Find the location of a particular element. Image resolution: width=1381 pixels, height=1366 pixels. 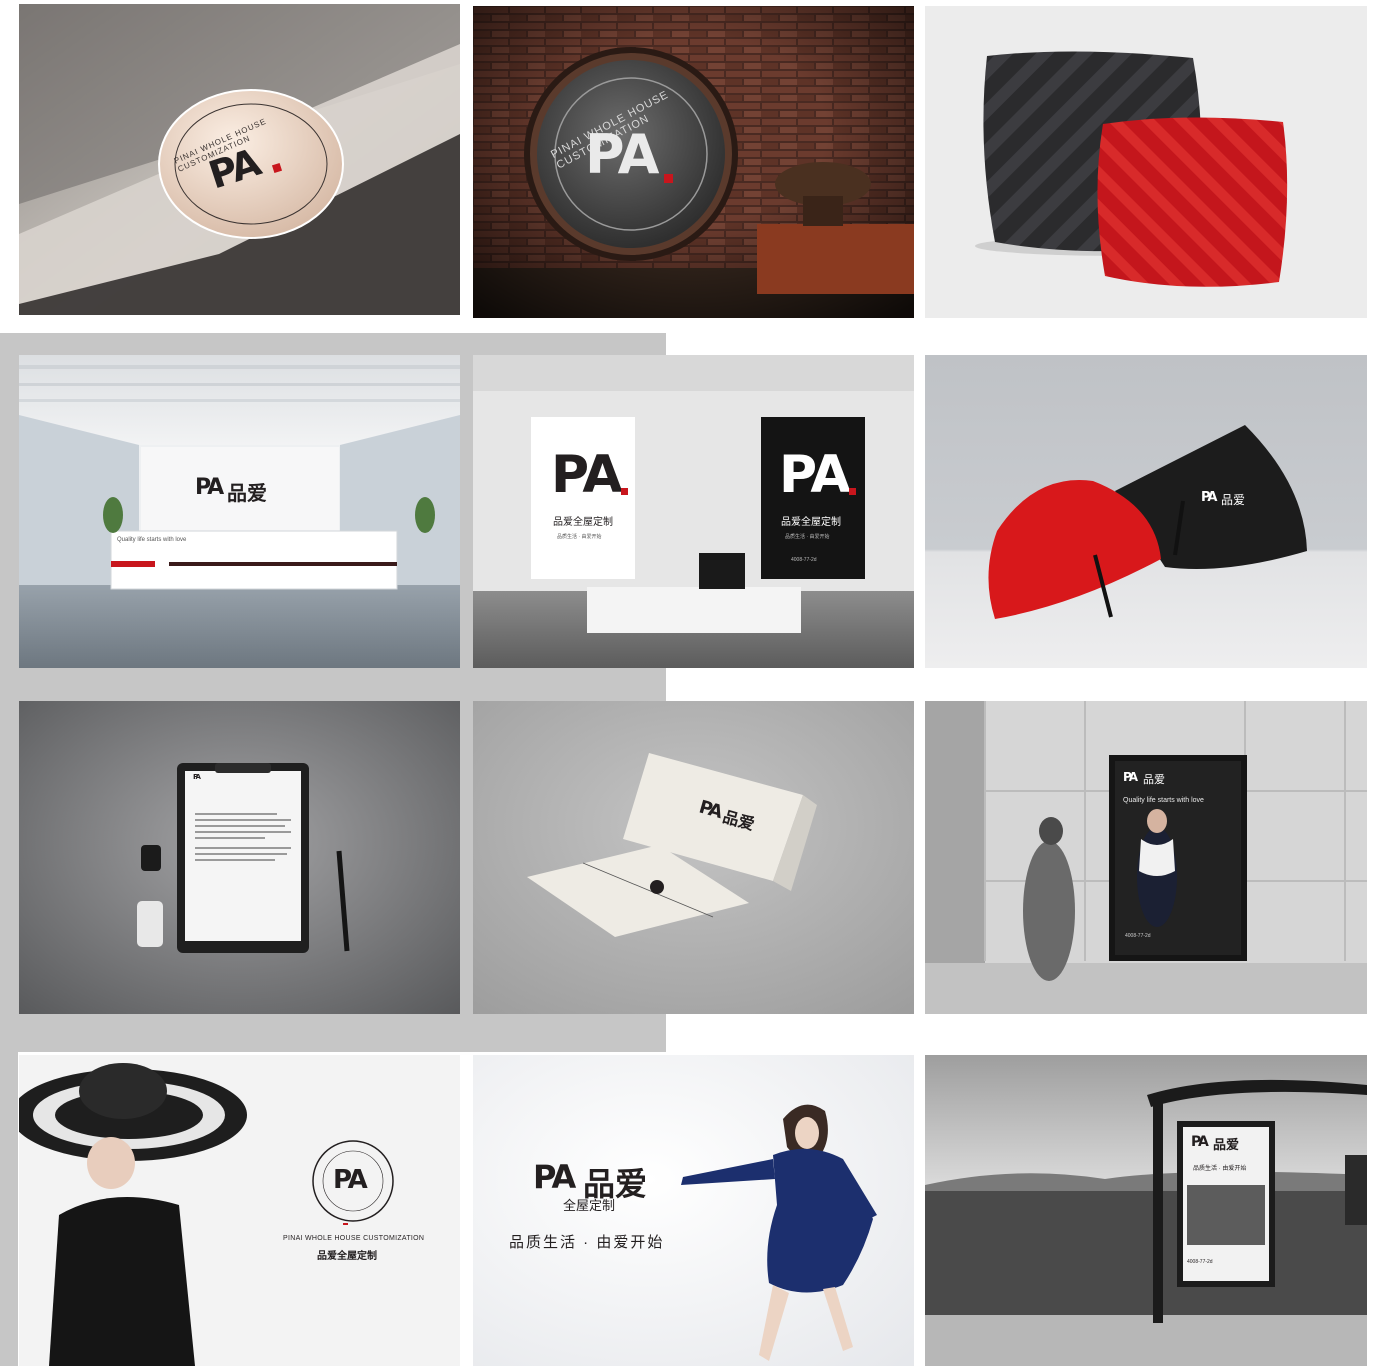

letterhead-logo-mark: PA is located at coordinates (197, 777).